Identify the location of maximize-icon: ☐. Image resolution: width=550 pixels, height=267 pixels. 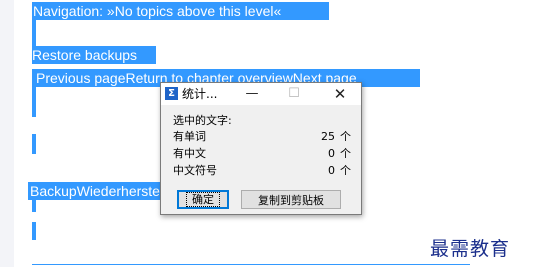
(294, 93).